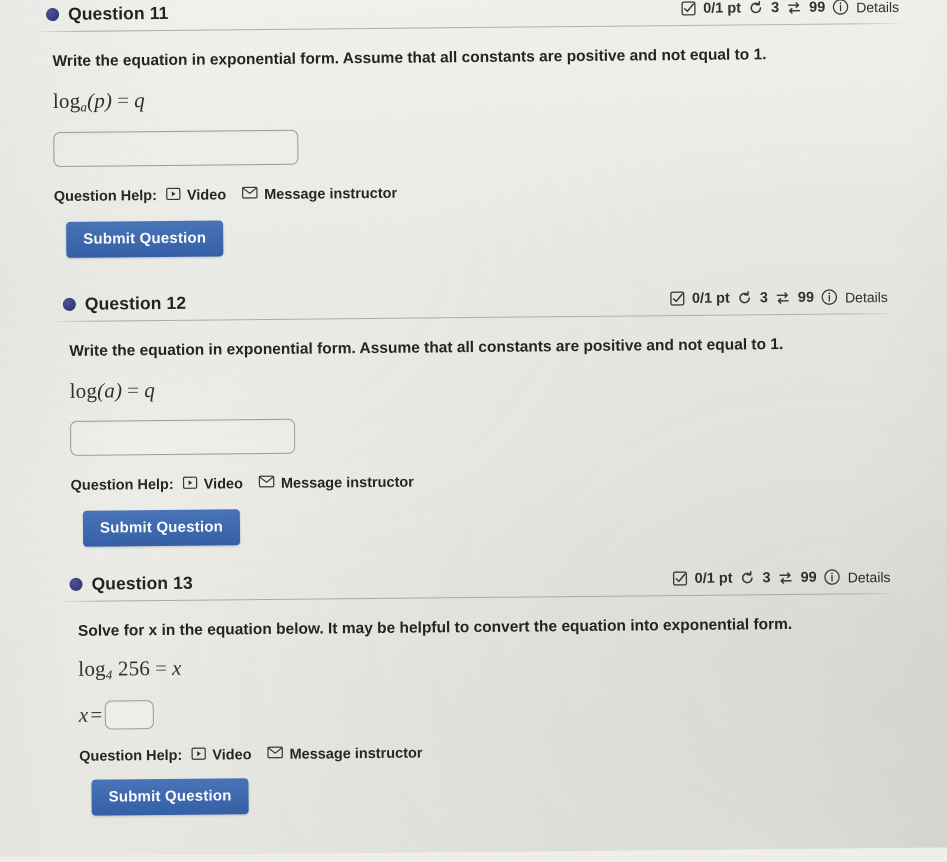  I want to click on submit-question-button-q13: Submit Question, so click(169, 797).